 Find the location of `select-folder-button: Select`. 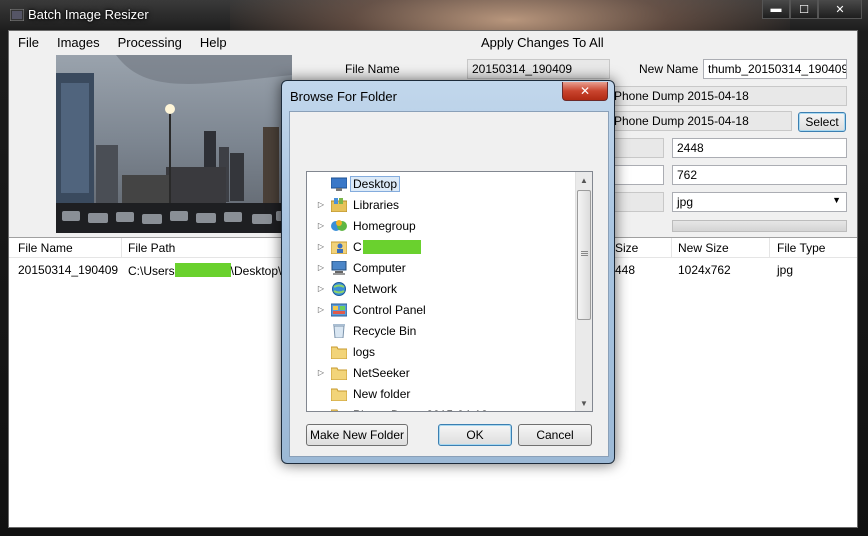

select-folder-button: Select is located at coordinates (822, 122).